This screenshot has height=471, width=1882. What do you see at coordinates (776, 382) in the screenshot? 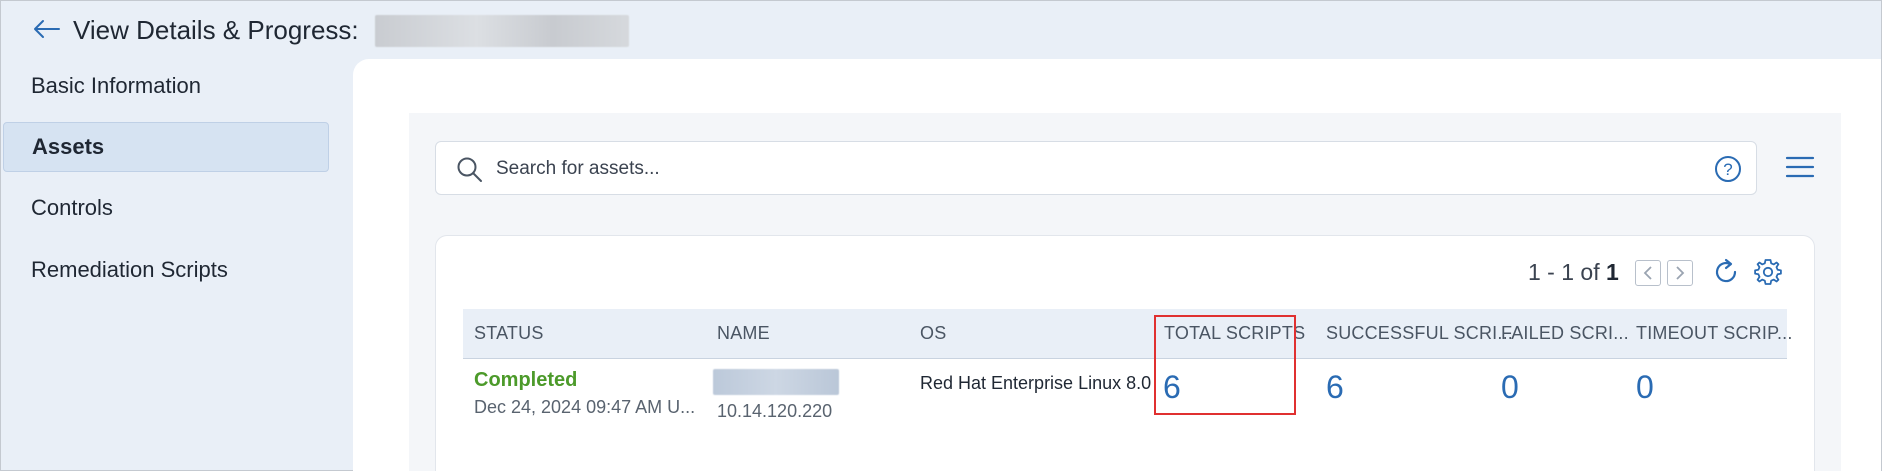
I see `redacted-asset-name` at bounding box center [776, 382].